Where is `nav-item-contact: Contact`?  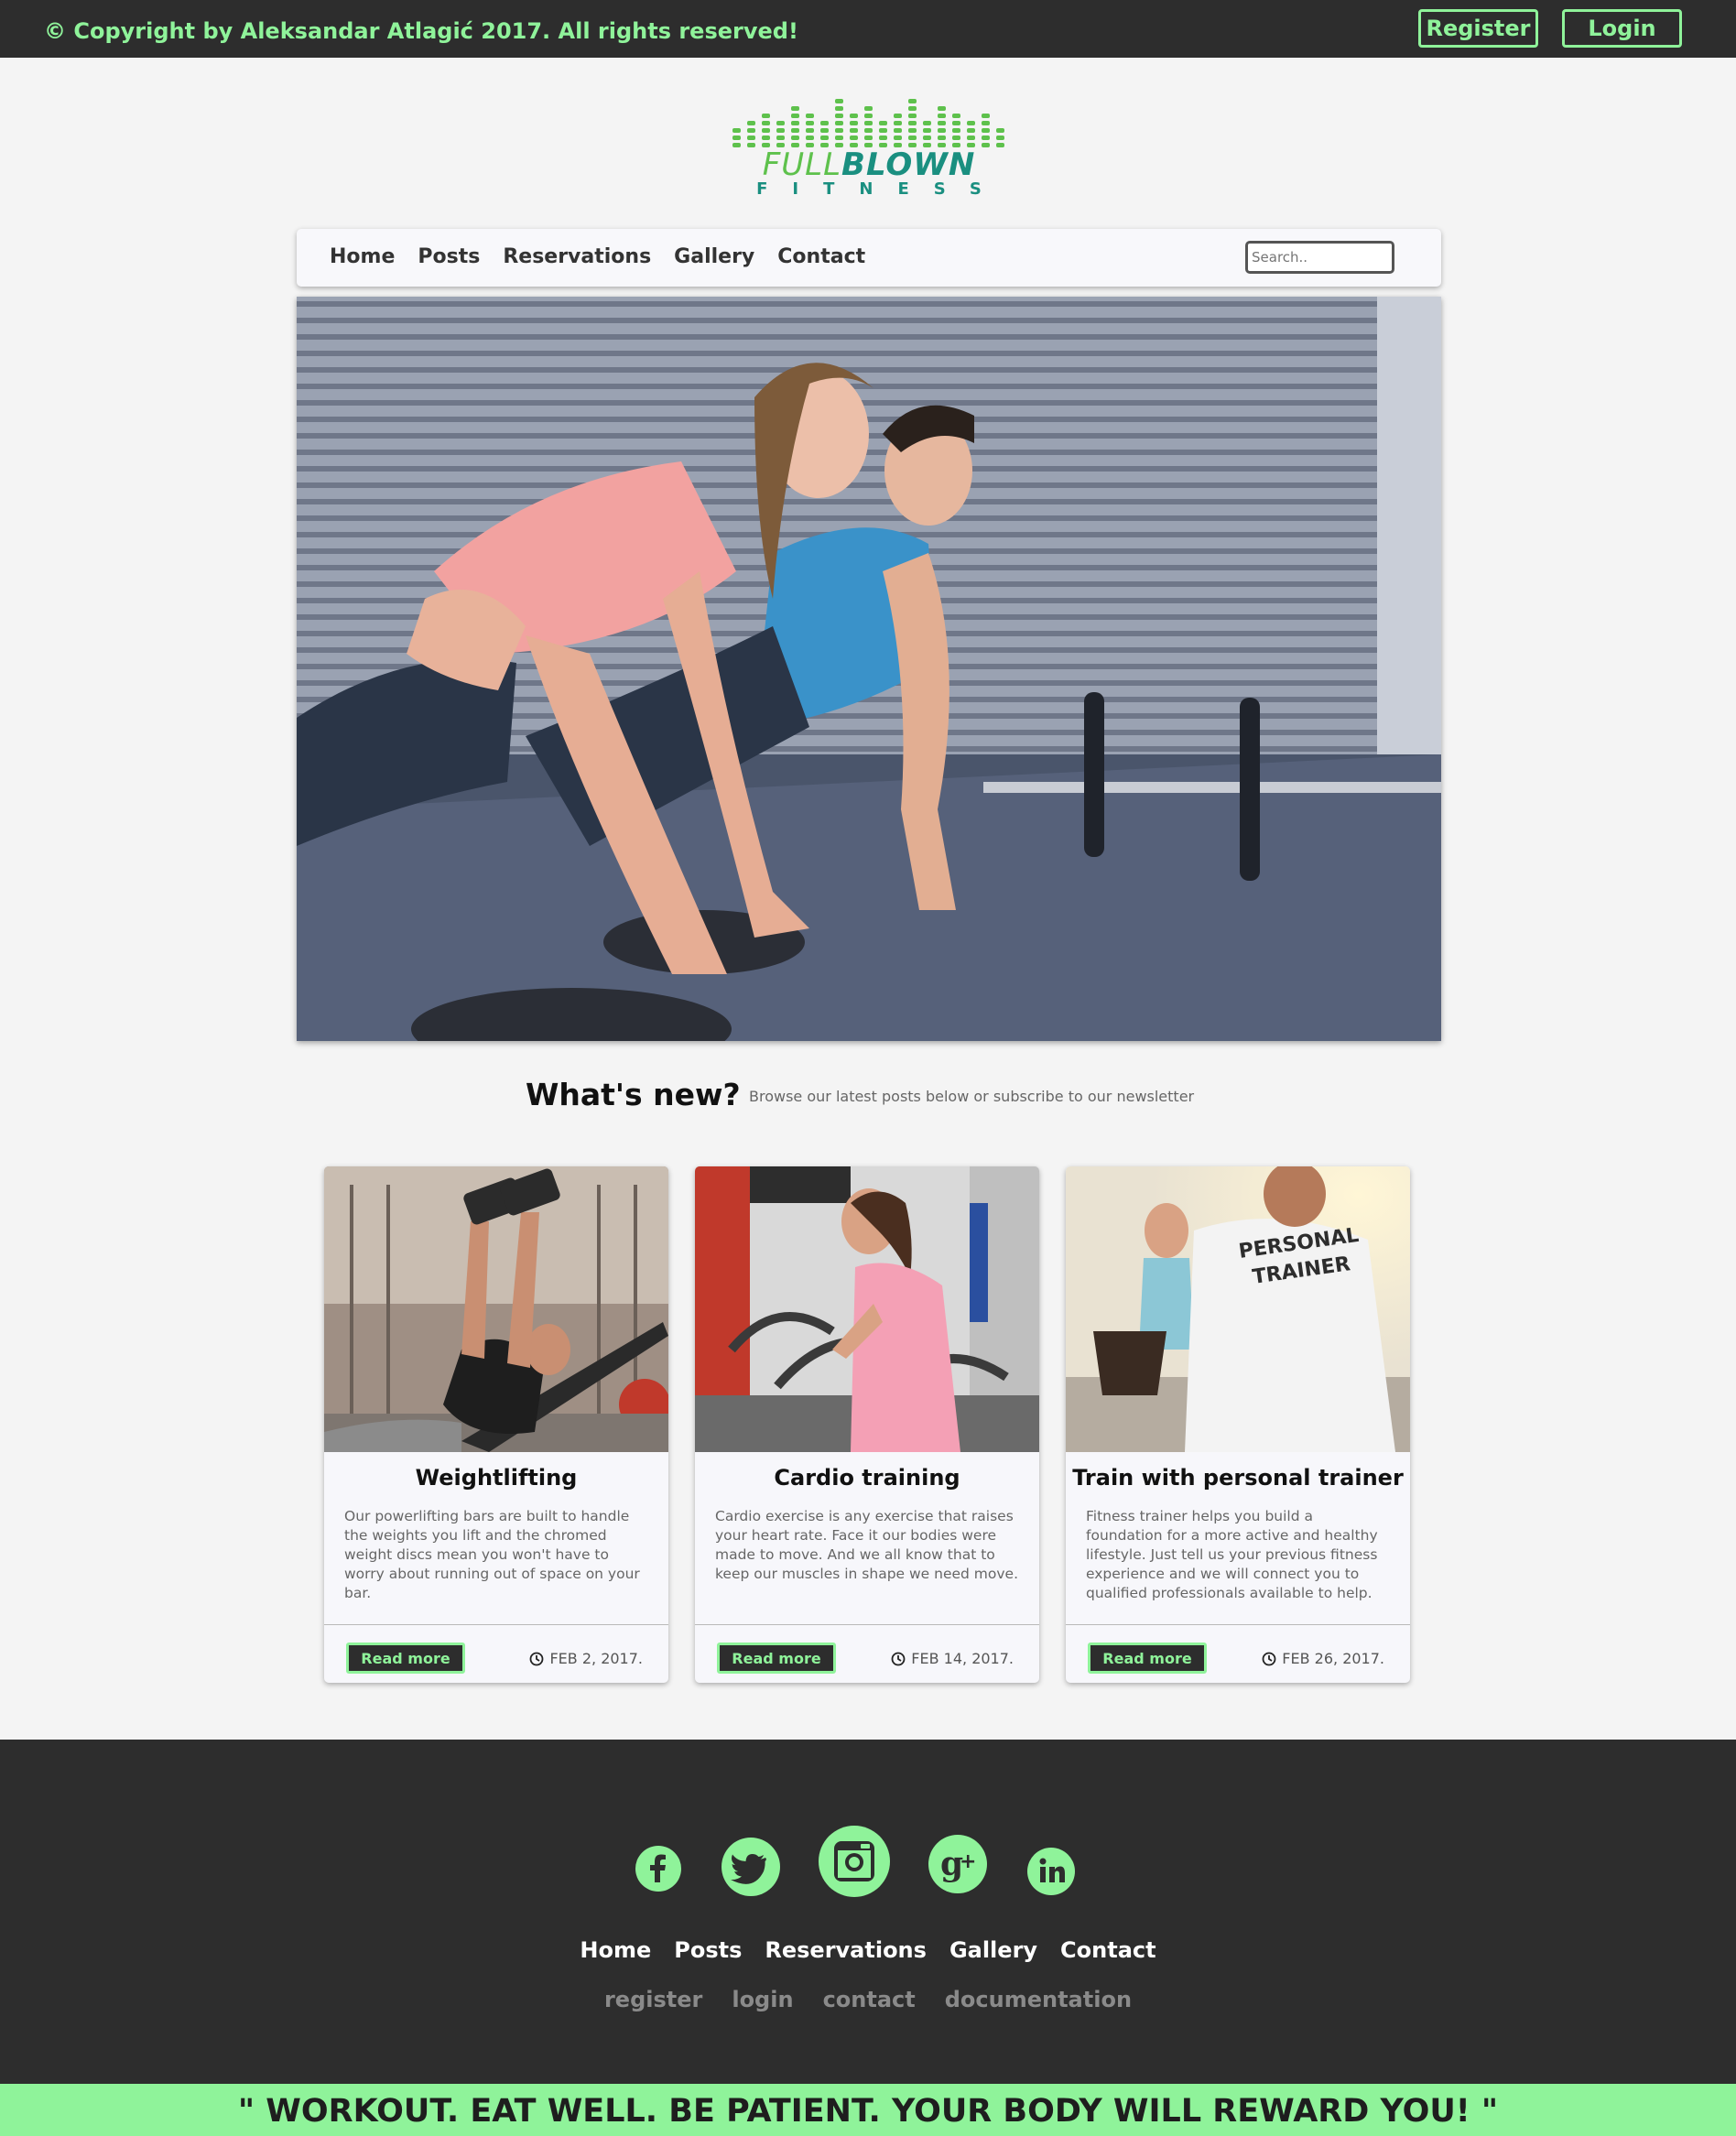 nav-item-contact: Contact is located at coordinates (821, 256).